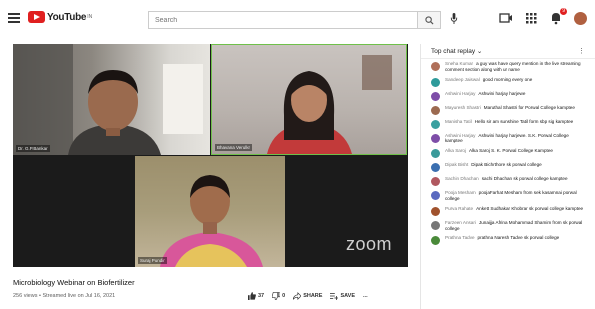 Image resolution: width=595 pixels, height=309 pixels. I want to click on participant-name-2: Bhavana Verulkr, so click(234, 147).